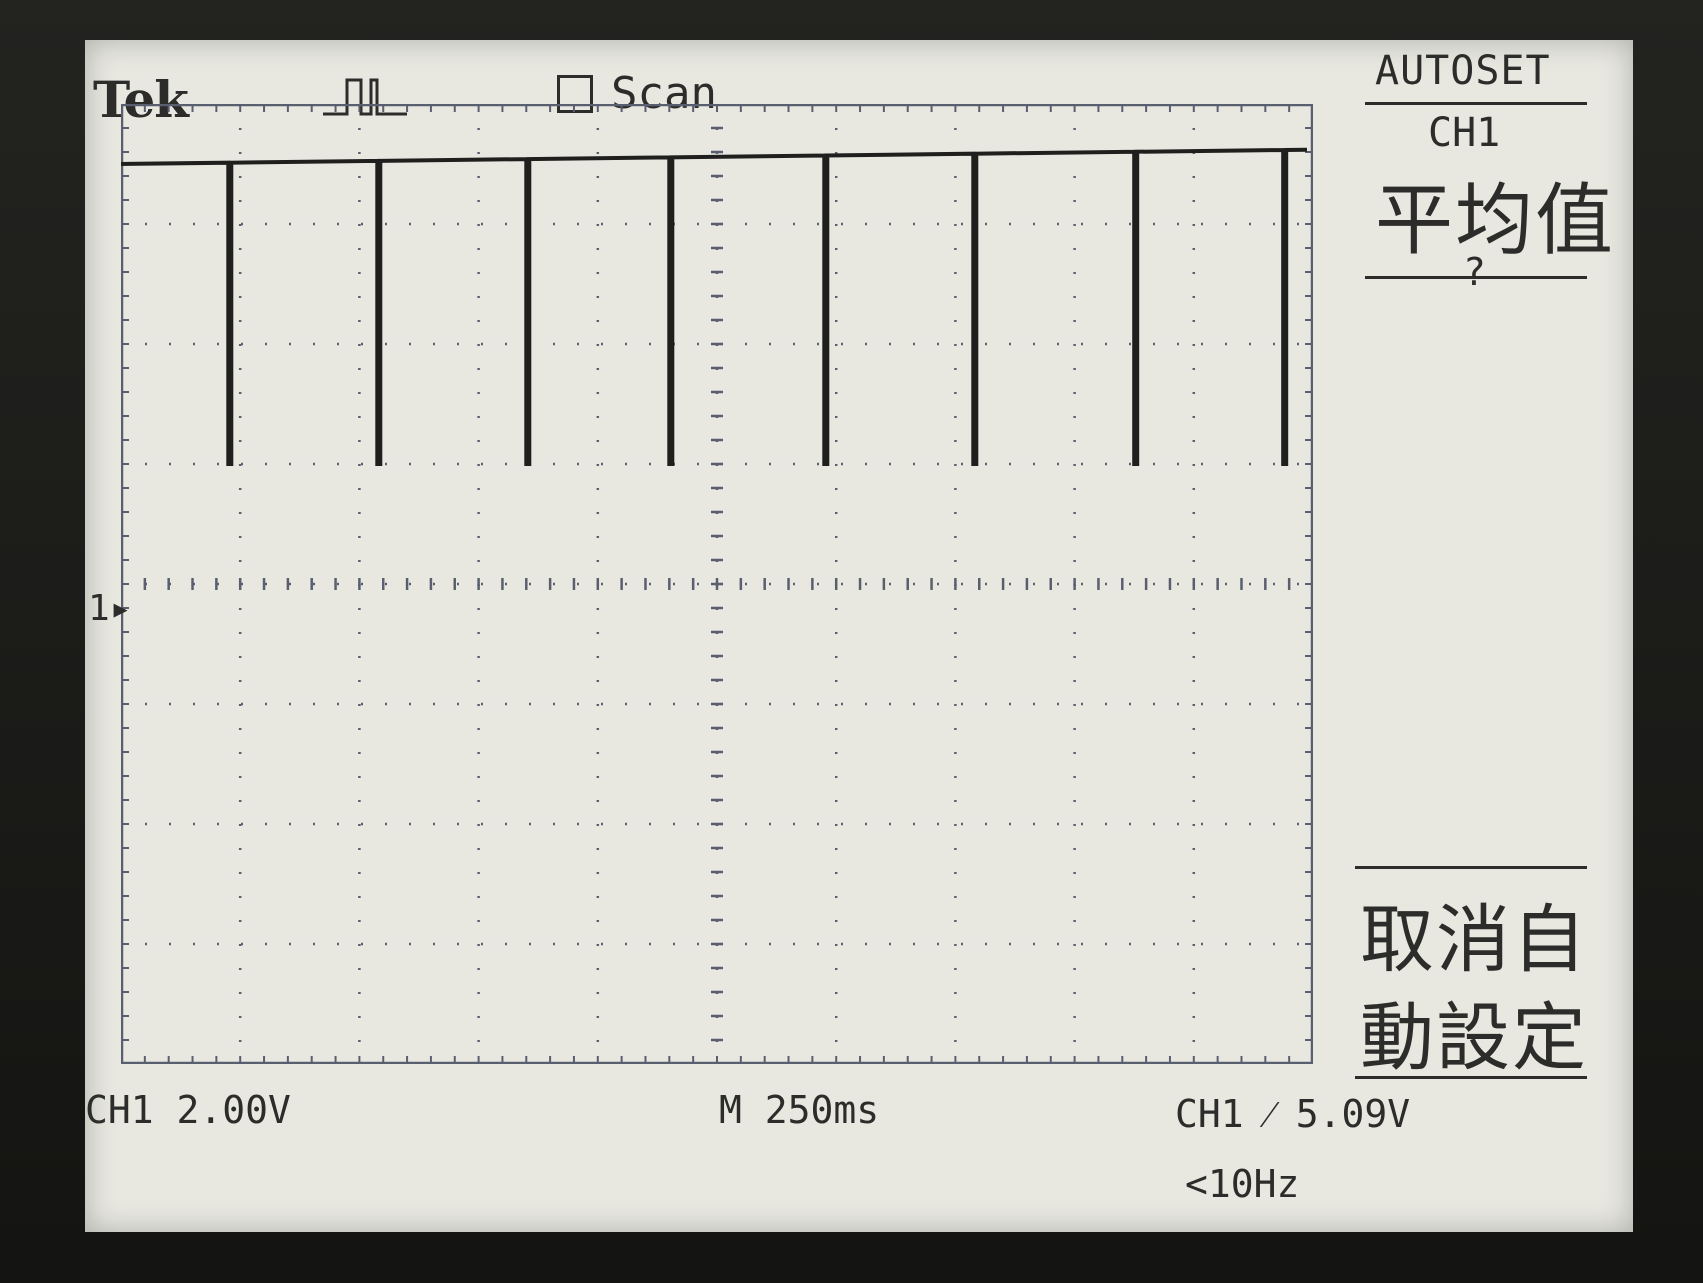  I want to click on timebase-readout: M 250ms, so click(799, 1110).